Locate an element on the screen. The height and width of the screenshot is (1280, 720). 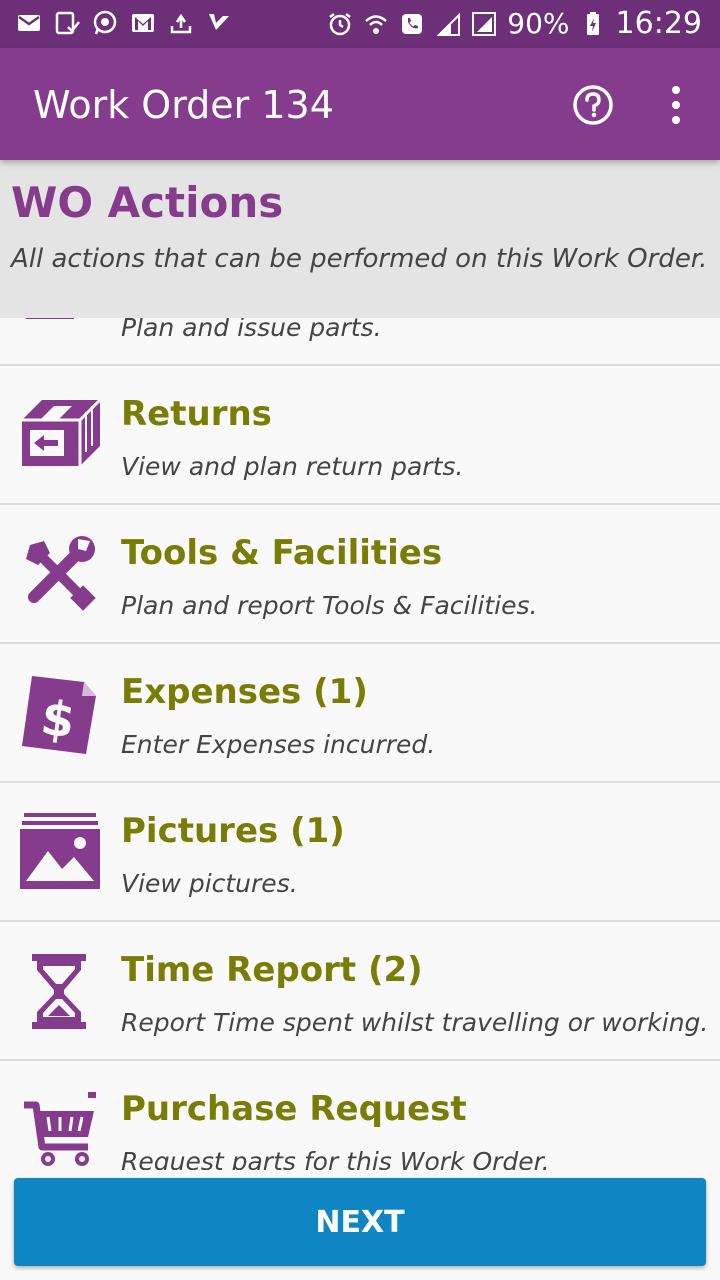
phone-icon is located at coordinates (412, 23).